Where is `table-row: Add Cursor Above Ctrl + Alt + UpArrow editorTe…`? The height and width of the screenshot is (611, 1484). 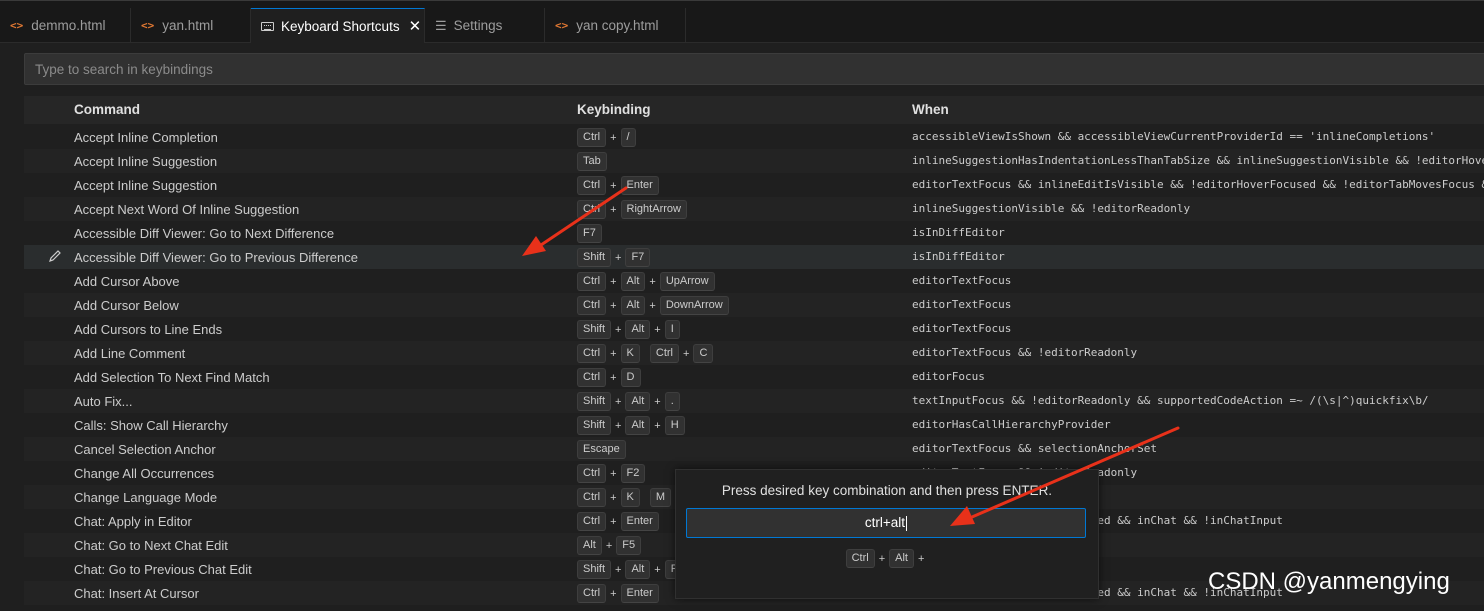 table-row: Add Cursor Above Ctrl + Alt + UpArrow editorTe… is located at coordinates (754, 281).